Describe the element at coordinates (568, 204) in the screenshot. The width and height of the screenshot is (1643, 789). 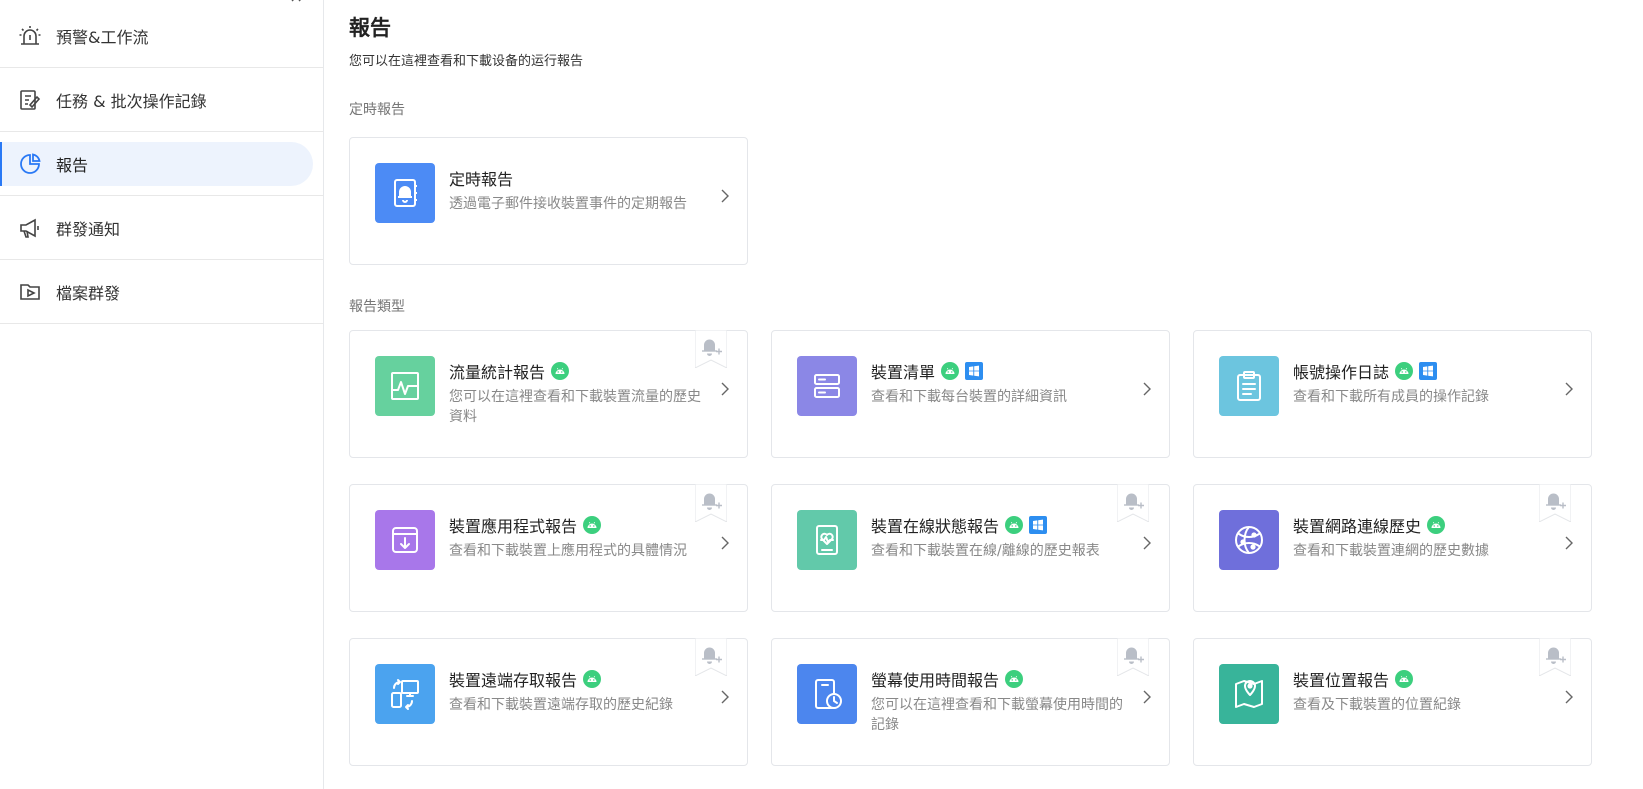
I see `card-description: 透過電子郵件接收裝置事件的定期報告` at that location.